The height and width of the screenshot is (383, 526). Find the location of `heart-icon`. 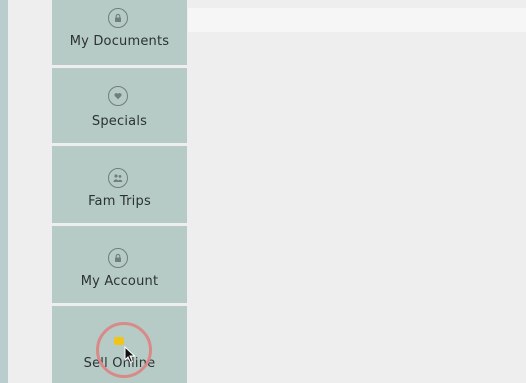

heart-icon is located at coordinates (118, 96).